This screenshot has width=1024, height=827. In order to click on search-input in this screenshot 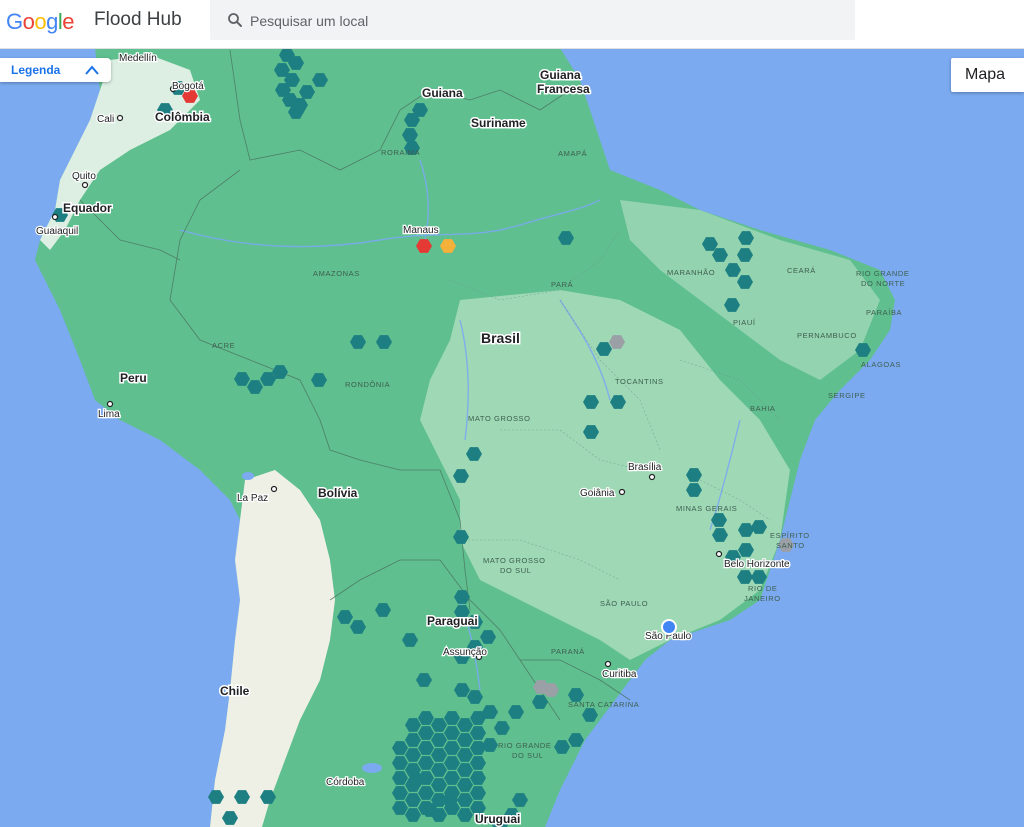, I will do `click(540, 21)`.